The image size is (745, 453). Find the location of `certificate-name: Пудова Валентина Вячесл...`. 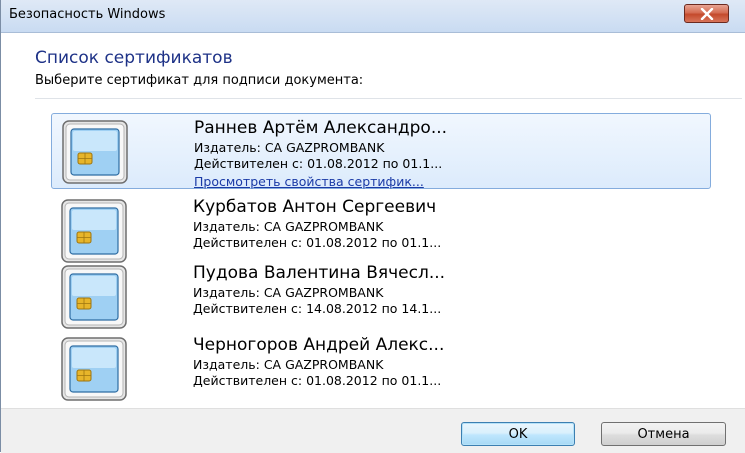

certificate-name: Пудова Валентина Вячесл... is located at coordinates (319, 273).